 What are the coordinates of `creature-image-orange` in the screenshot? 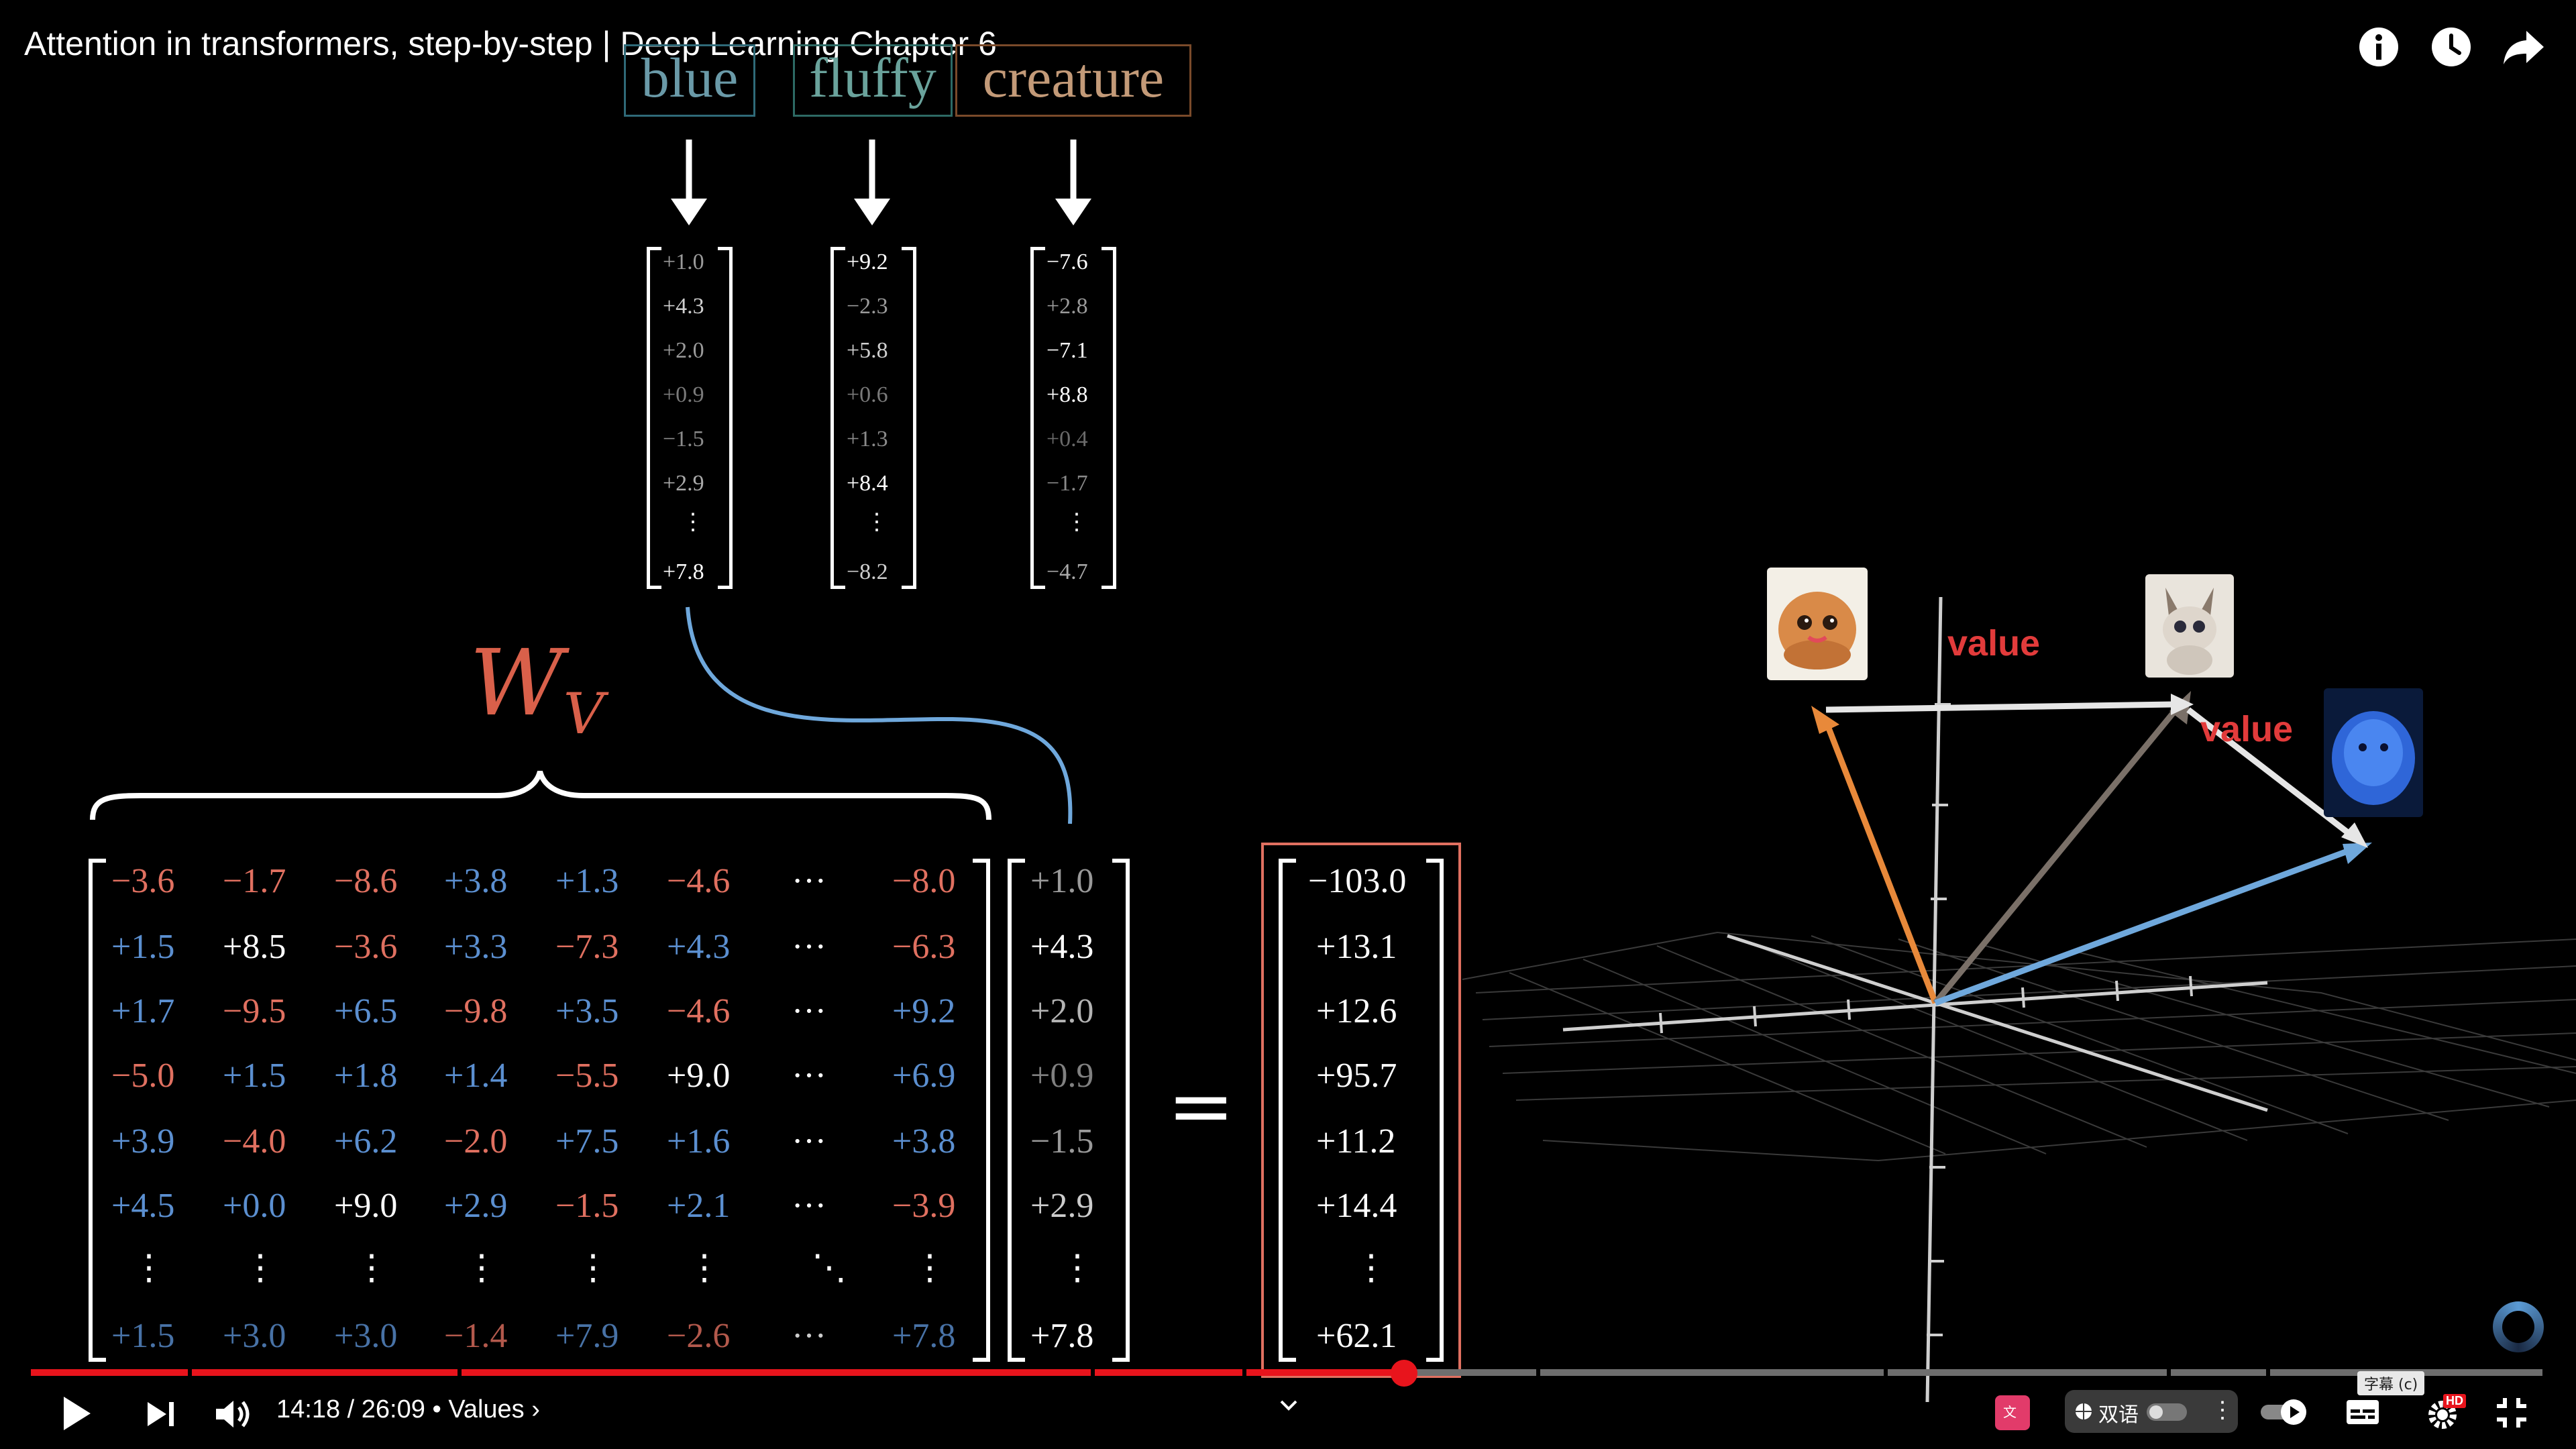 It's located at (1817, 624).